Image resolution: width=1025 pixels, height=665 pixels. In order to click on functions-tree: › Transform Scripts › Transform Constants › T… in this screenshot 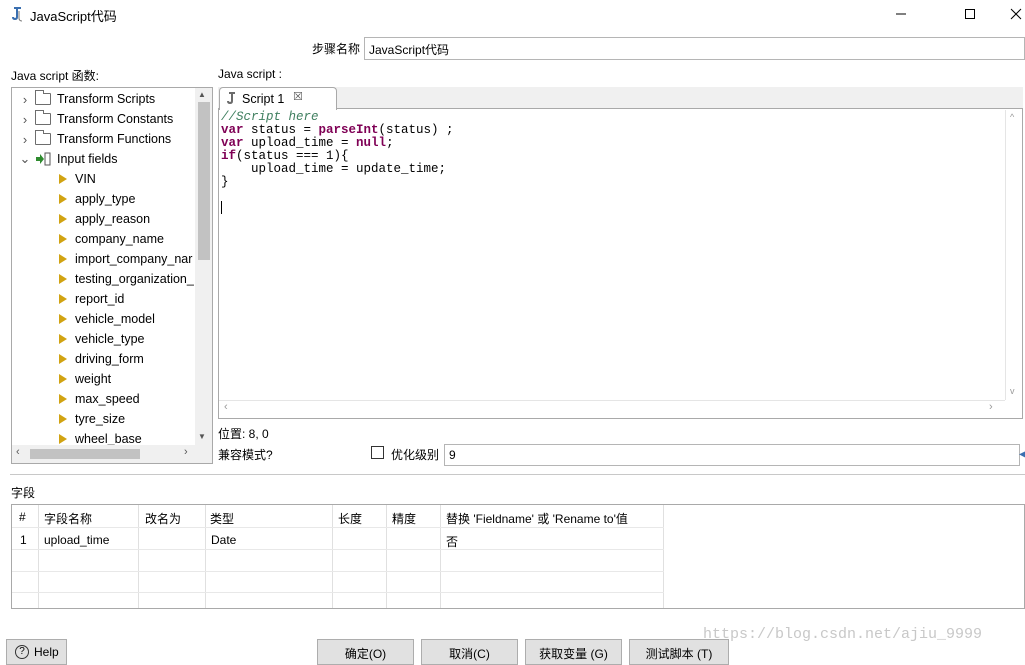, I will do `click(112, 275)`.